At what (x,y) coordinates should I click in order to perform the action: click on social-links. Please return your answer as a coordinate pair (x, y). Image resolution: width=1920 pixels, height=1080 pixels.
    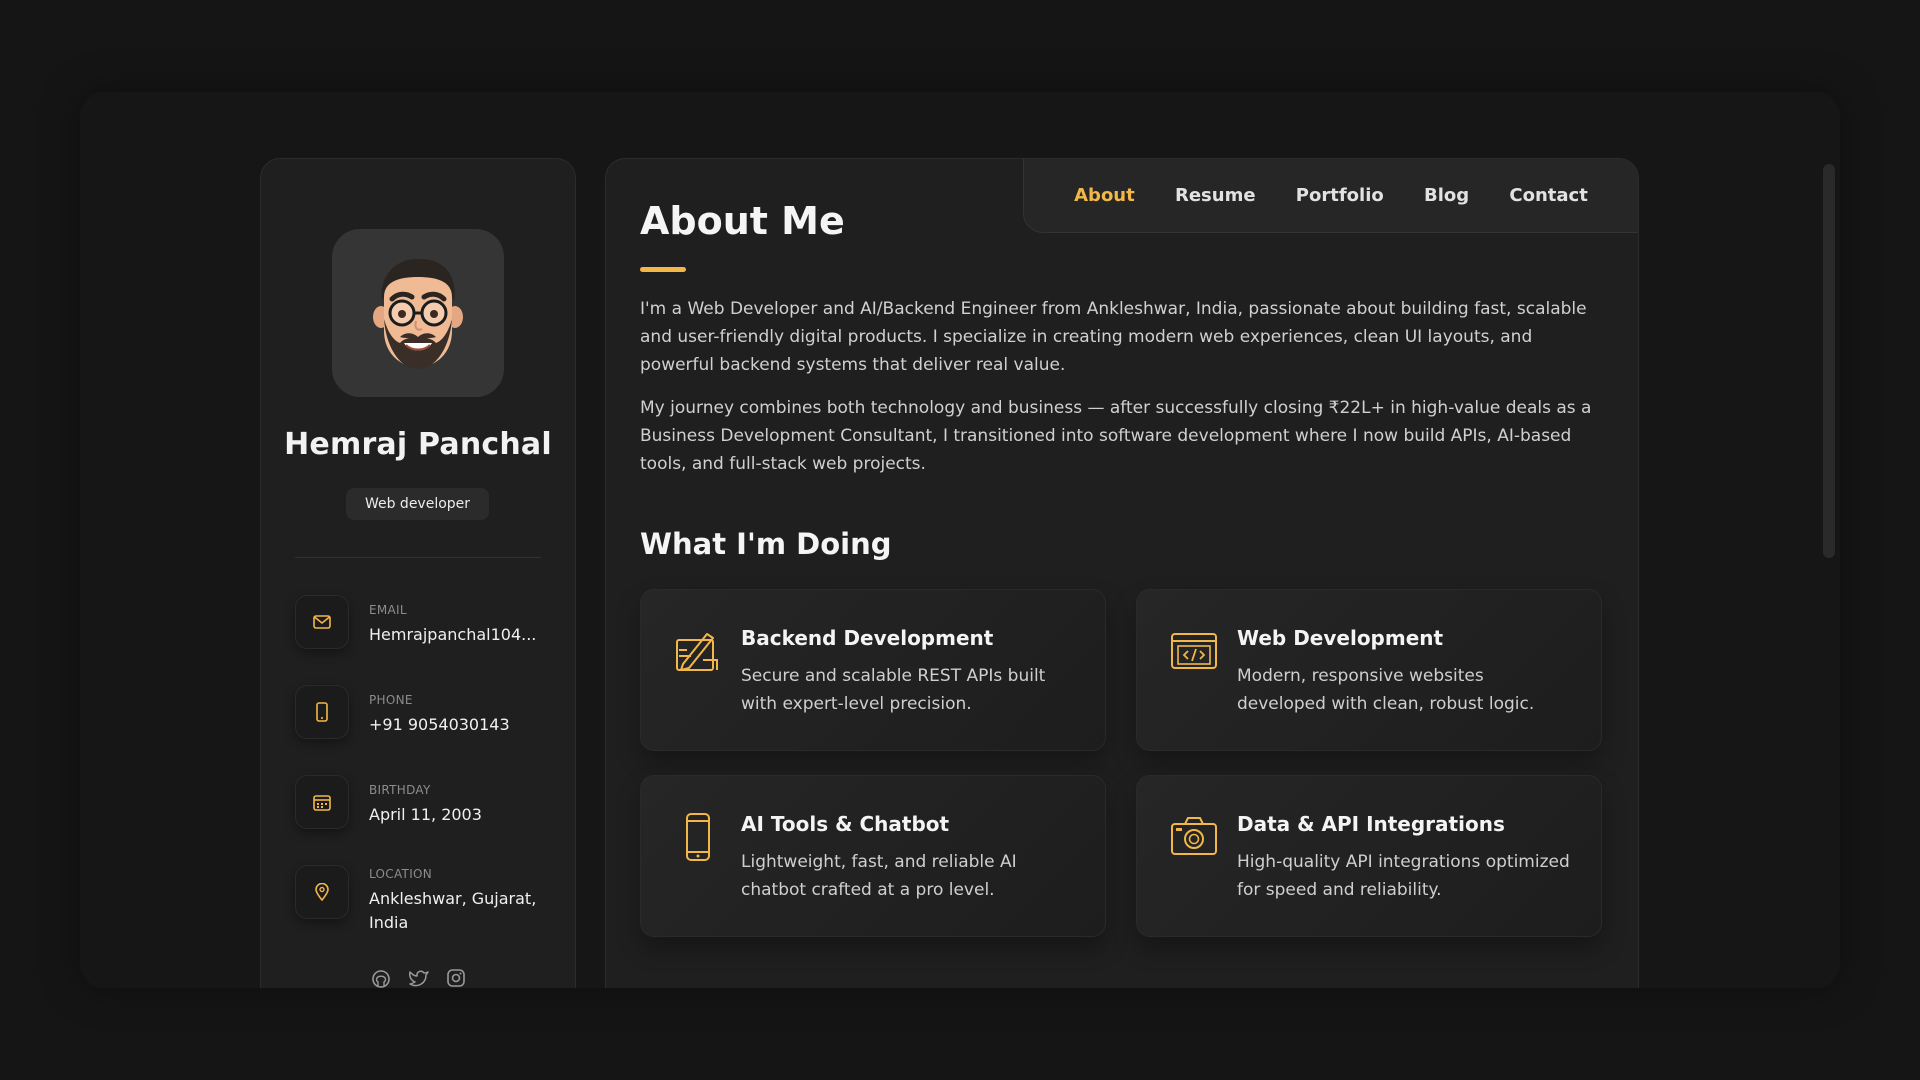
    Looking at the image, I should click on (418, 978).